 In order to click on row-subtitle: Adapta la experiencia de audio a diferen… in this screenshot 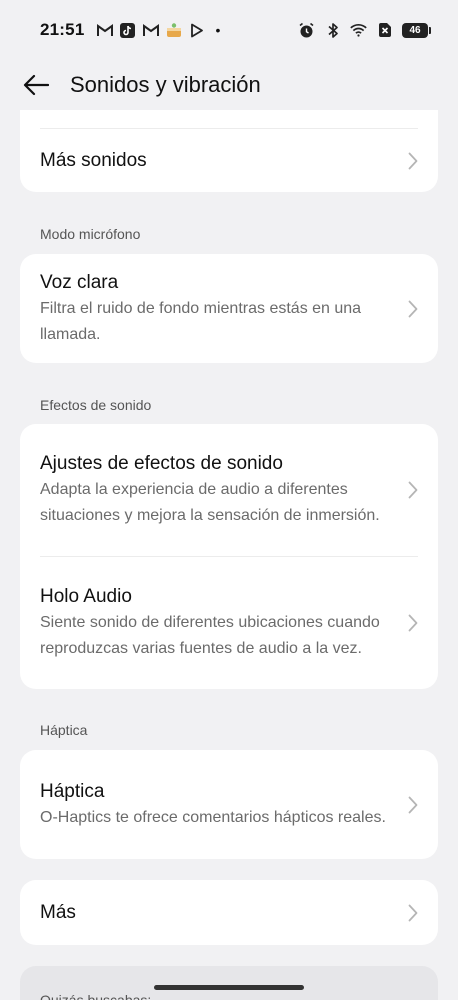, I will do `click(210, 502)`.